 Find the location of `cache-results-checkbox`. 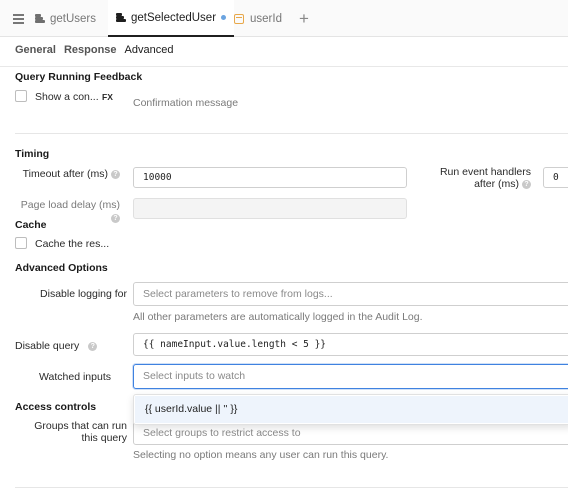

cache-results-checkbox is located at coordinates (21, 243).